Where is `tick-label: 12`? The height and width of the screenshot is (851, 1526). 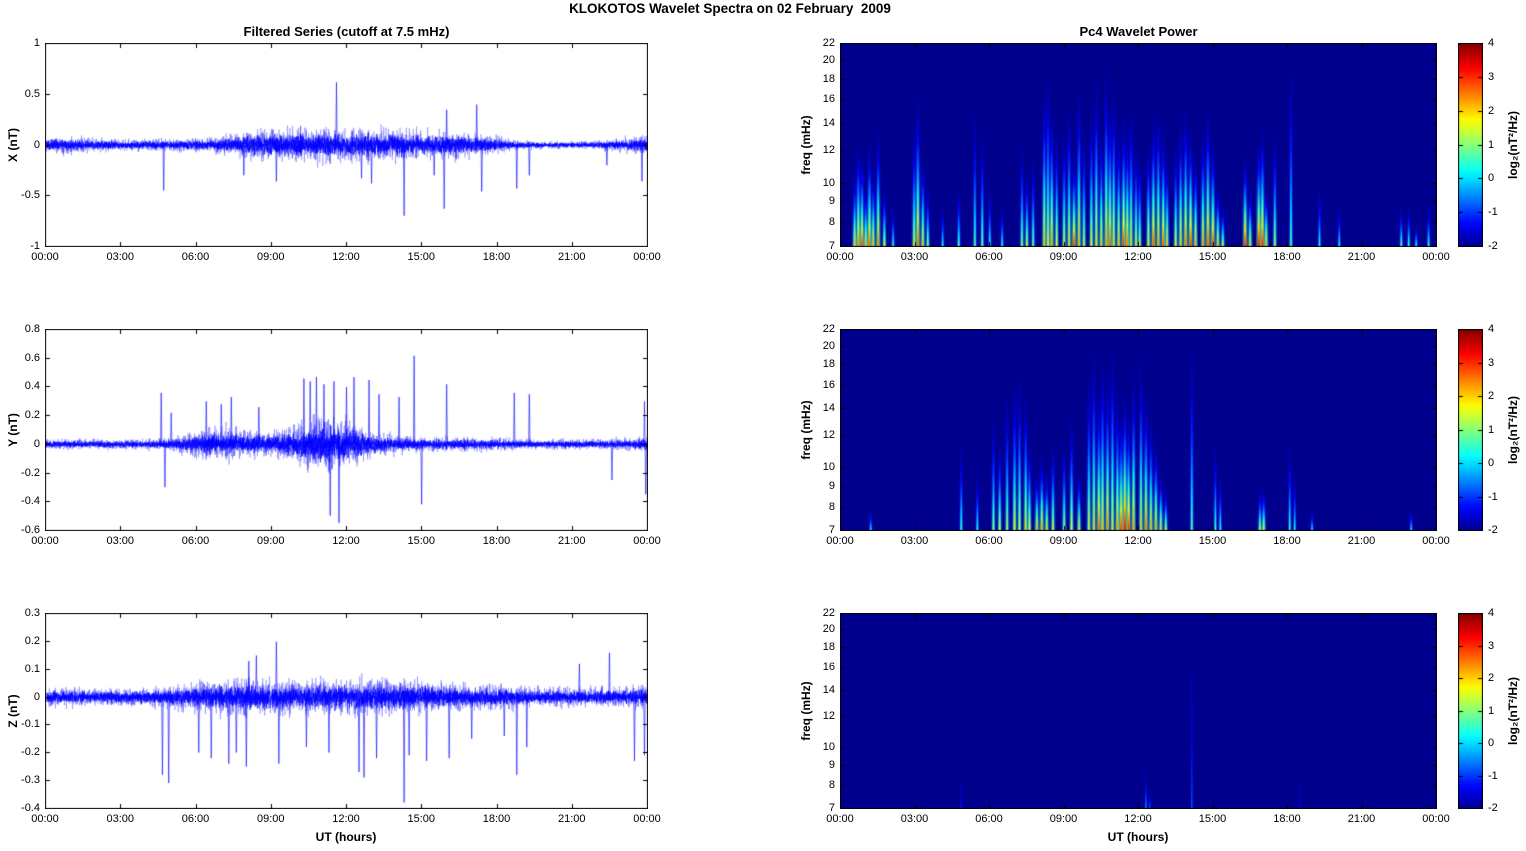
tick-label: 12 is located at coordinates (828, 150).